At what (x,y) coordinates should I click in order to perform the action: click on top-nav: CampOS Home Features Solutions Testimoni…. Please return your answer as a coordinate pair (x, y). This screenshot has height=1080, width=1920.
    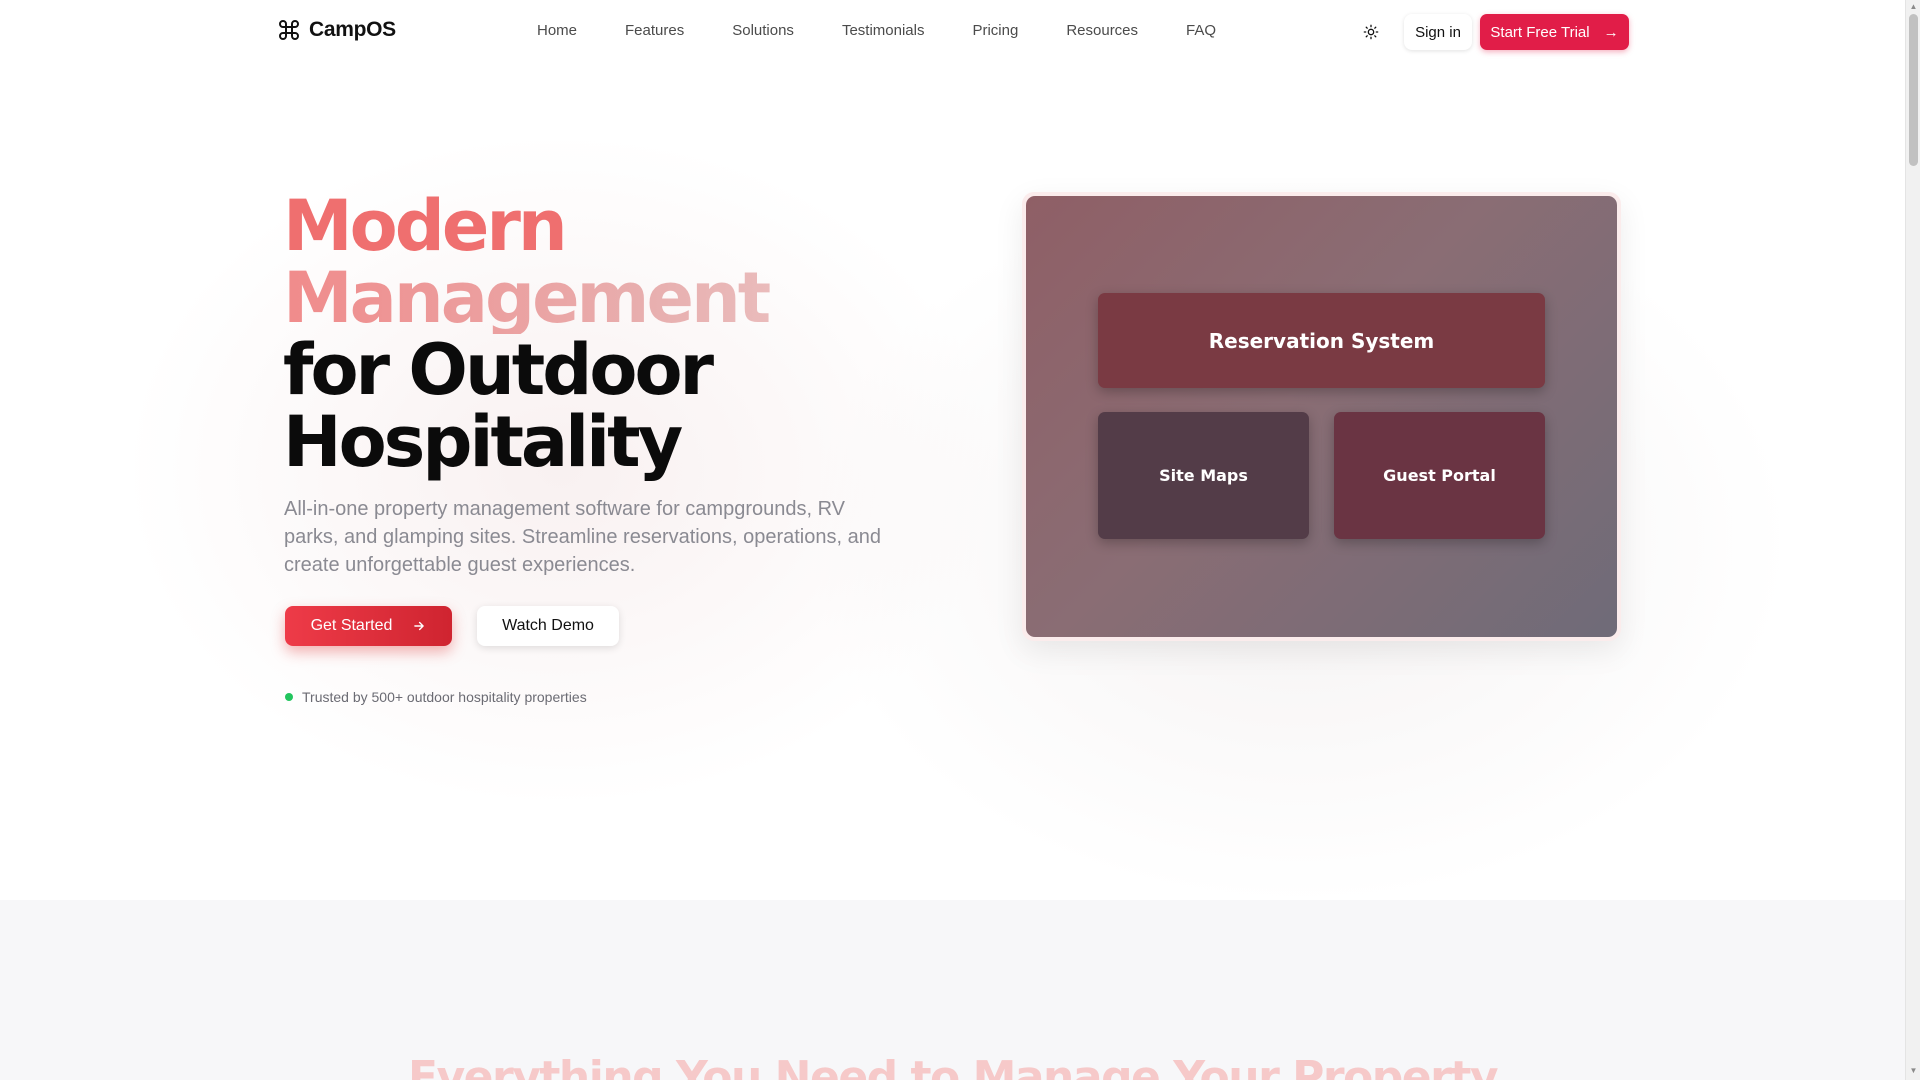
    Looking at the image, I should click on (952, 32).